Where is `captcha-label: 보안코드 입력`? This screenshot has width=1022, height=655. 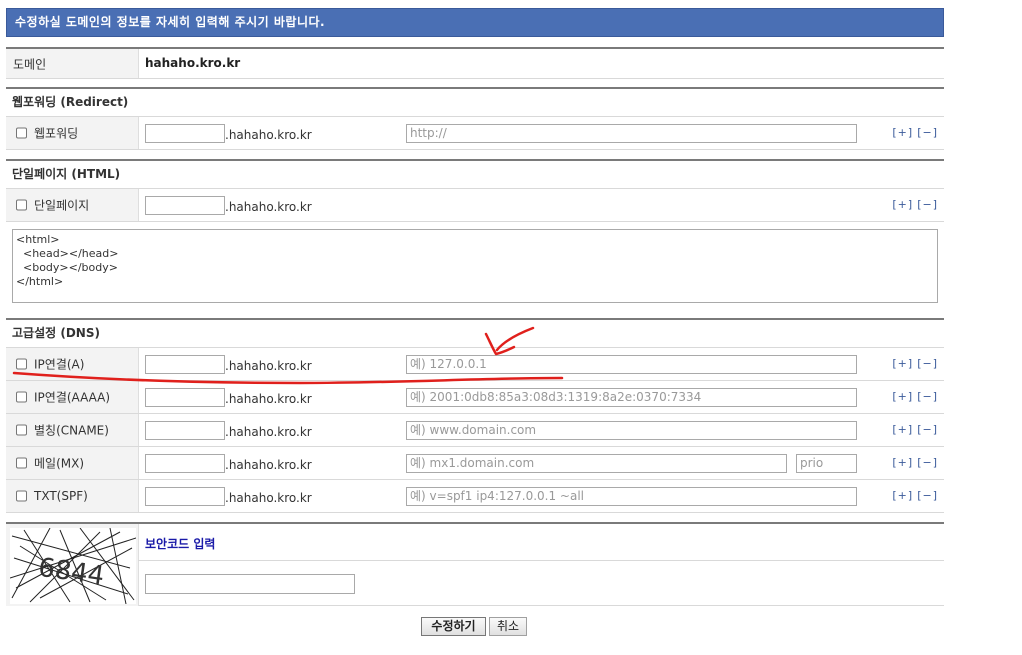 captcha-label: 보안코드 입력 is located at coordinates (180, 544).